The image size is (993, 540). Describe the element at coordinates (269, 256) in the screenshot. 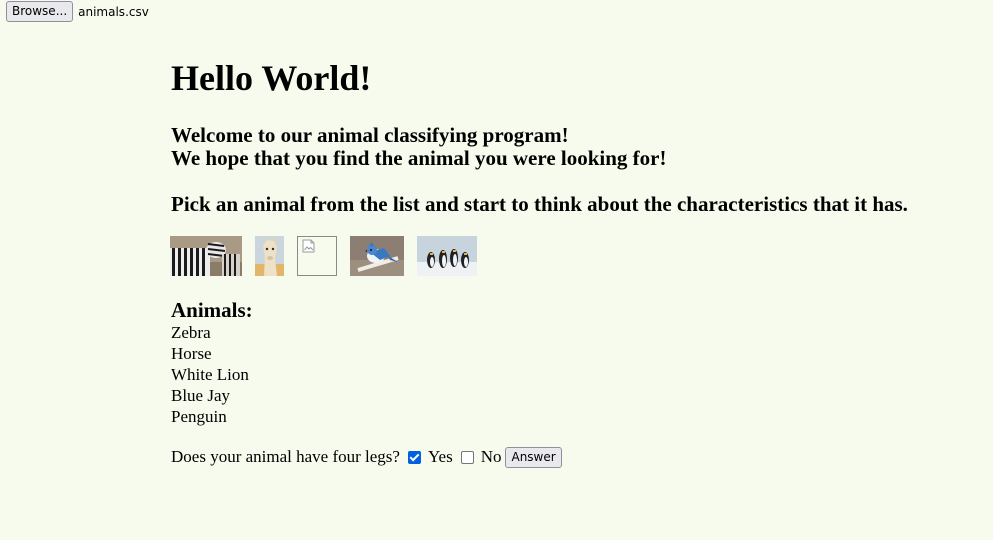

I see `horse-image` at that location.